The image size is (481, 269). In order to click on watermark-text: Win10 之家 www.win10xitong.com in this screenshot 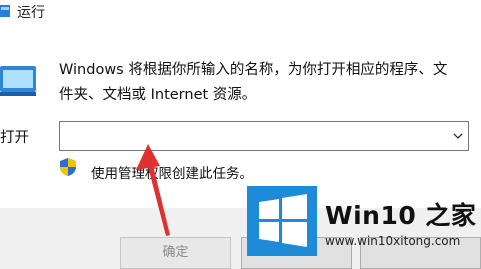, I will do `click(400, 222)`.